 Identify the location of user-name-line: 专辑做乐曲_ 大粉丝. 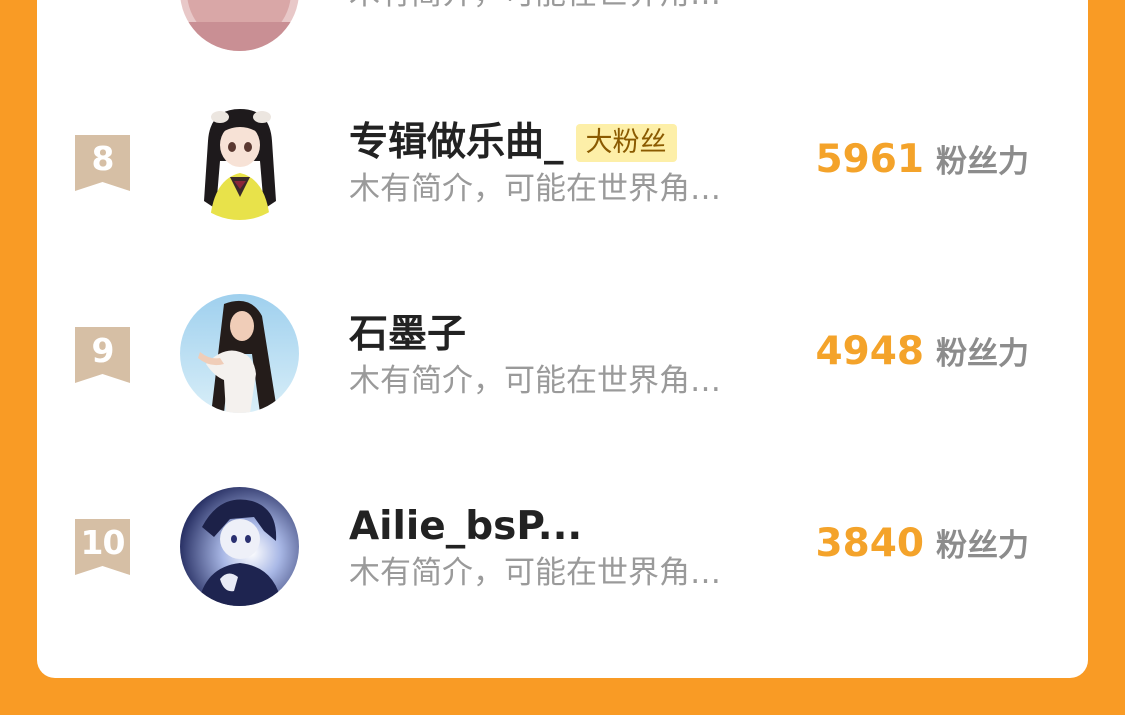
(513, 143).